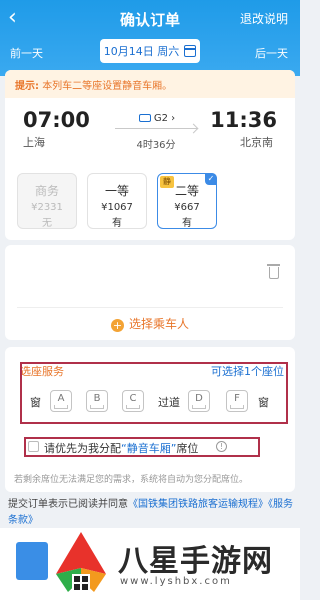 The image size is (320, 600). Describe the element at coordinates (47, 207) in the screenshot. I see `seat-class-price: ¥2331` at that location.